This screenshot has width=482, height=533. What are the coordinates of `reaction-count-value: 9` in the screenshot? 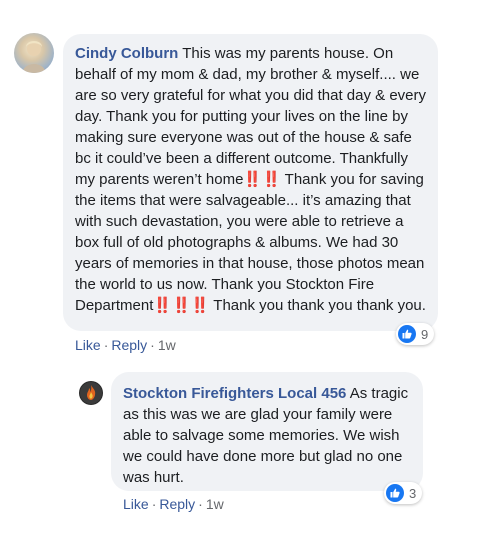 It's located at (425, 334).